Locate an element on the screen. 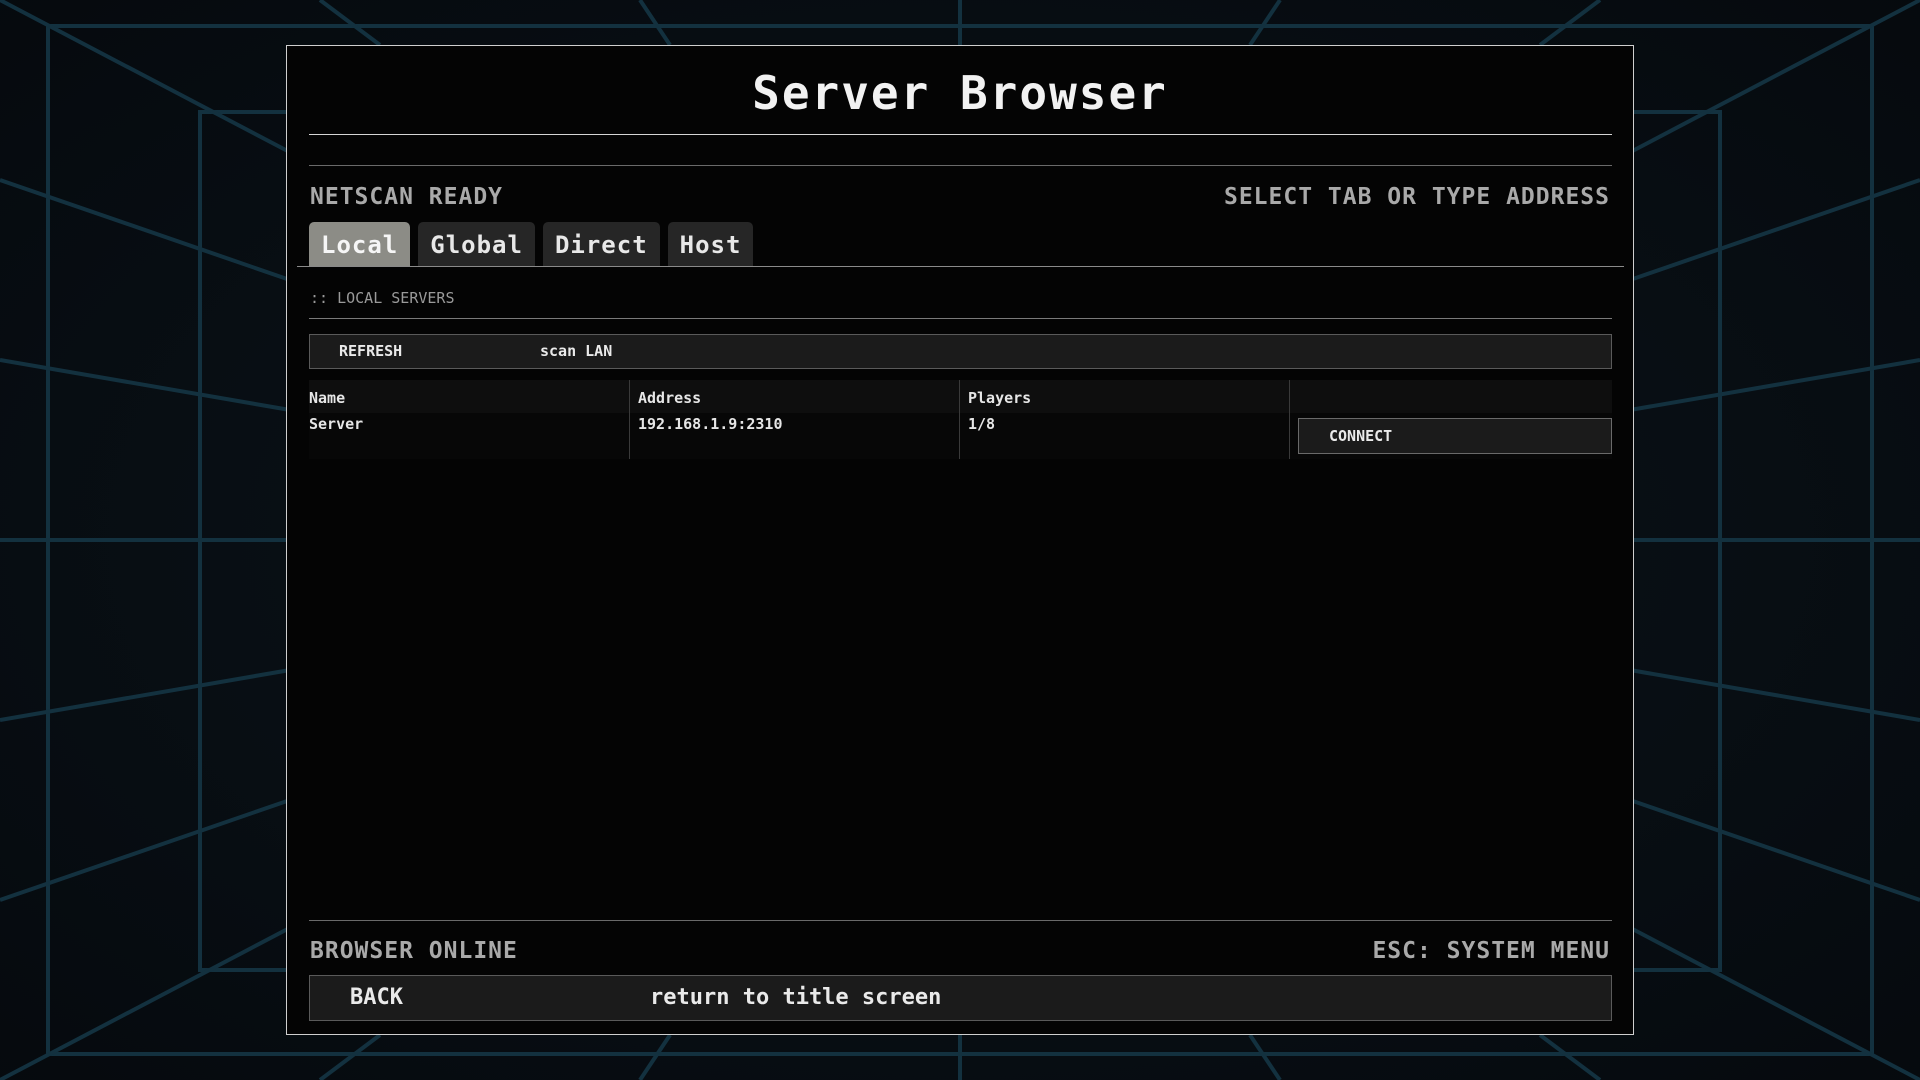 This screenshot has height=1080, width=1920. refresh-button: REFRESH scan LAN is located at coordinates (960, 351).